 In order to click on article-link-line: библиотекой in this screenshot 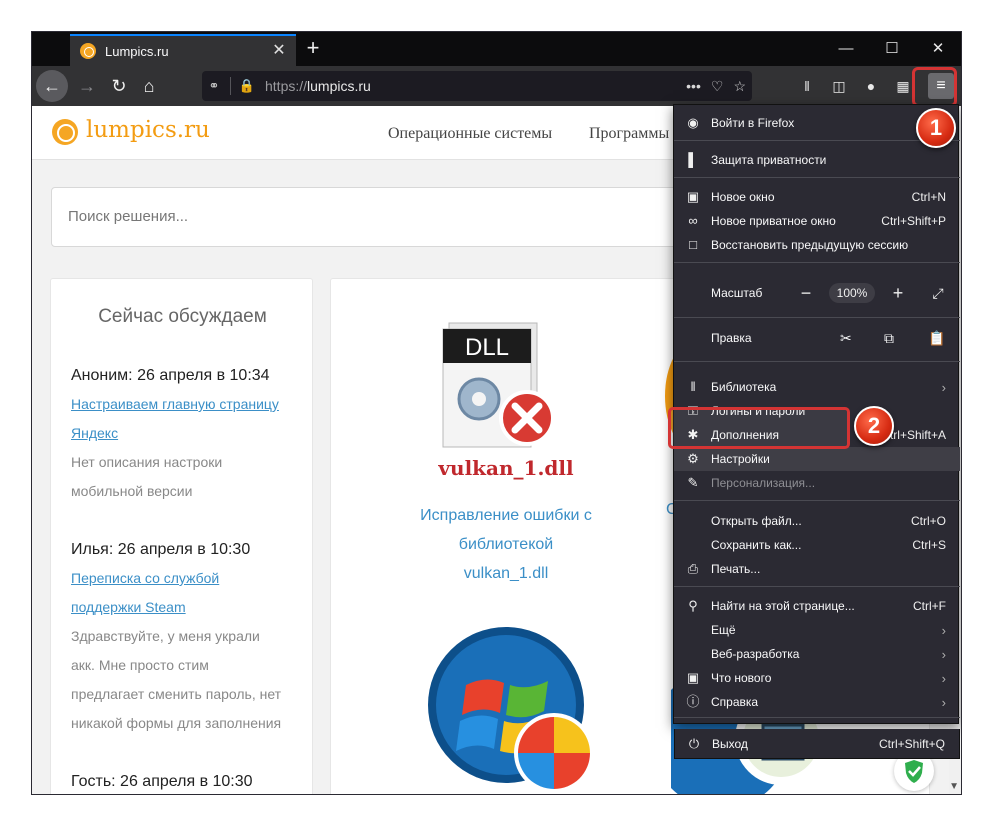, I will do `click(506, 544)`.